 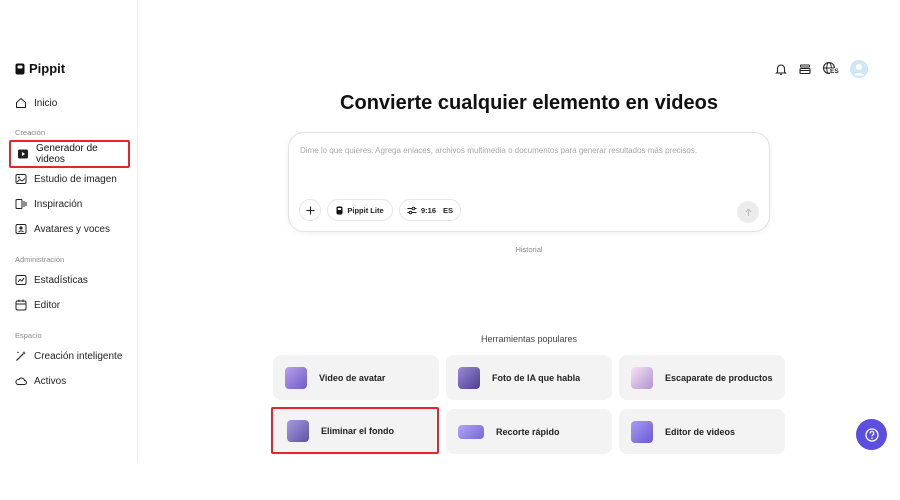 I want to click on tool-card-label: Foto de IA que habla, so click(x=536, y=377).